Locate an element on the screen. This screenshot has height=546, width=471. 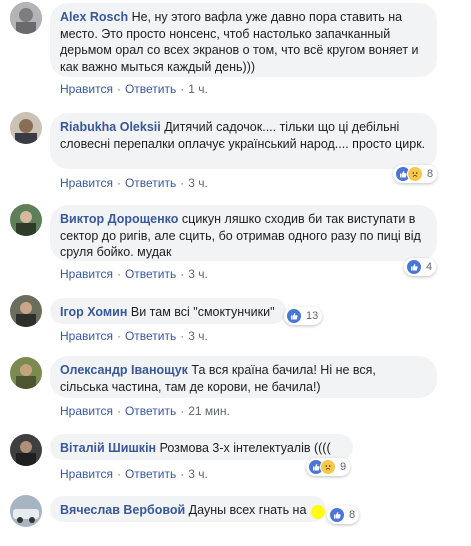
comment-text: Ви там всі "смоктунчики" is located at coordinates (202, 312).